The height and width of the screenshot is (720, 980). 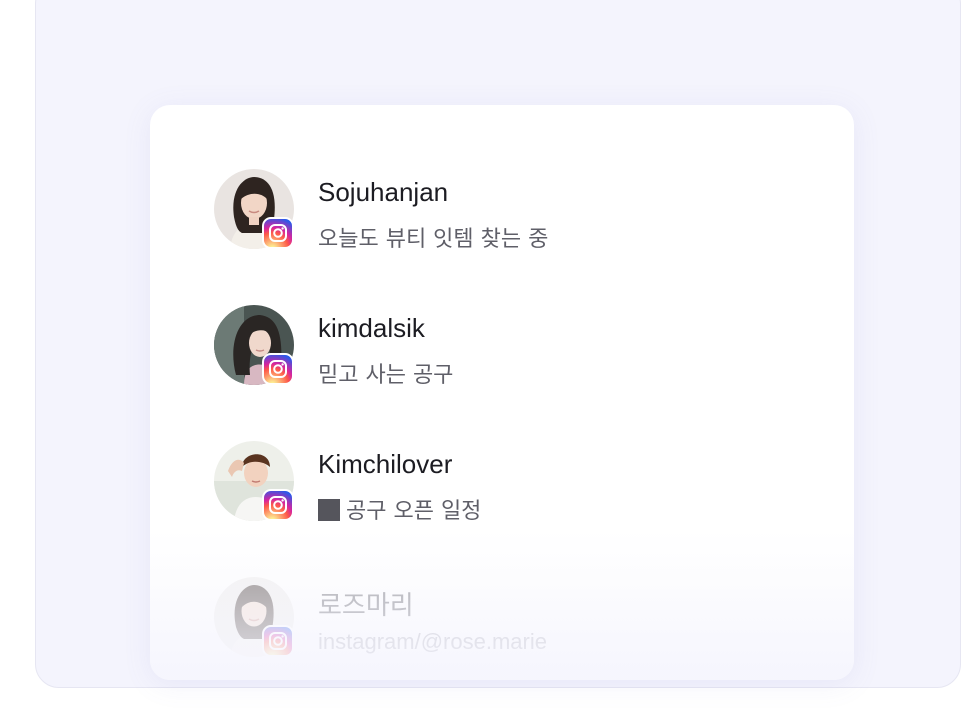 I want to click on profile-description: 믿고 사는 공구, so click(x=386, y=375).